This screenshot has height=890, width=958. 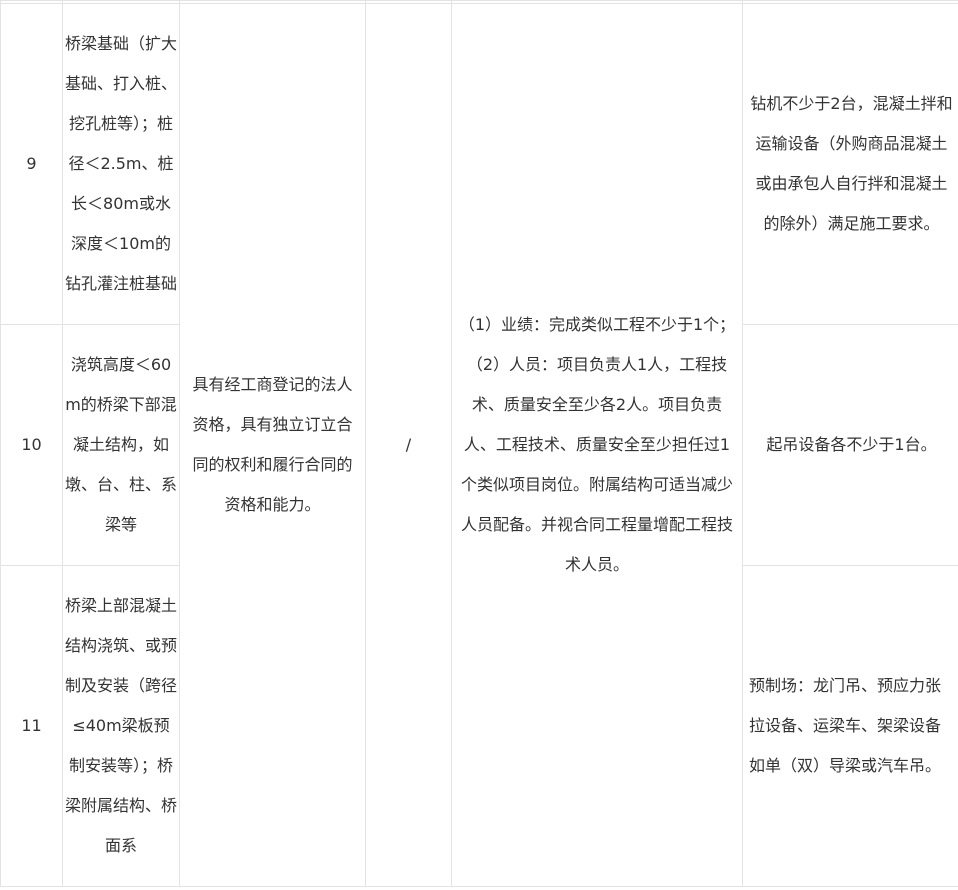 What do you see at coordinates (31, 726) in the screenshot?
I see `row-number-cell: 11` at bounding box center [31, 726].